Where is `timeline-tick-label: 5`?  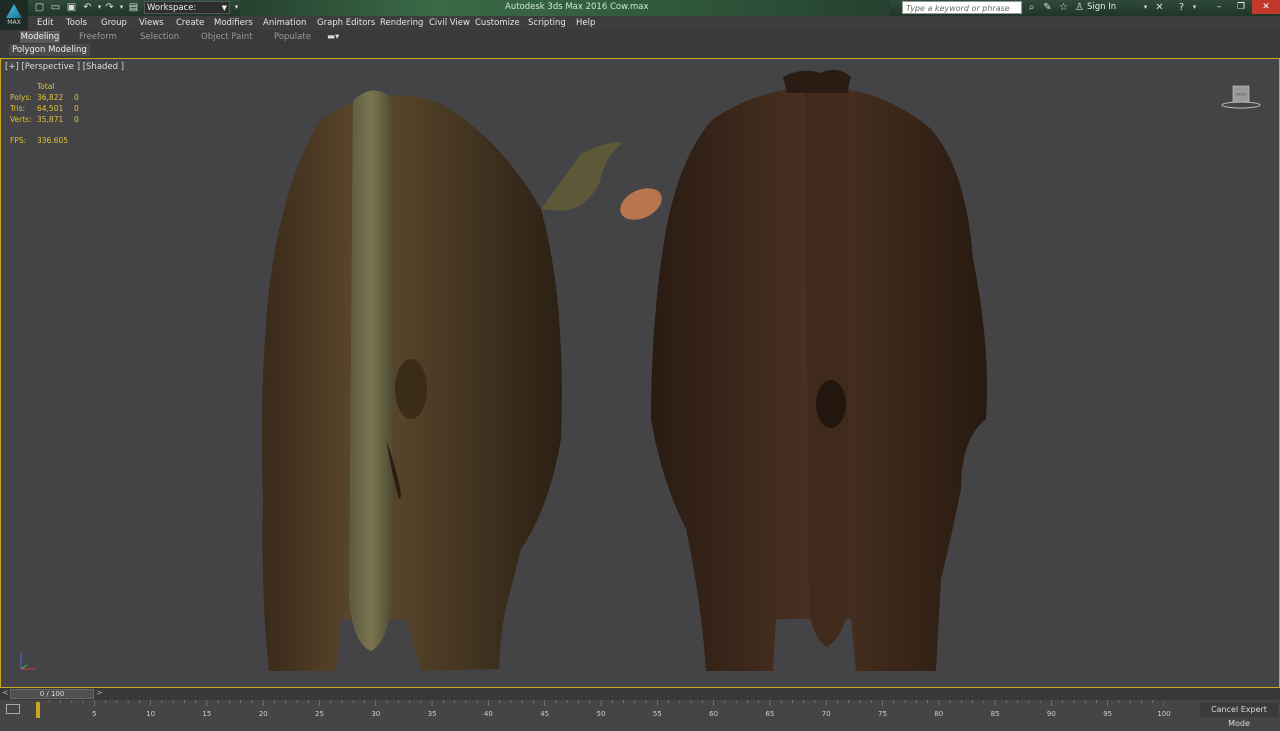 timeline-tick-label: 5 is located at coordinates (94, 714).